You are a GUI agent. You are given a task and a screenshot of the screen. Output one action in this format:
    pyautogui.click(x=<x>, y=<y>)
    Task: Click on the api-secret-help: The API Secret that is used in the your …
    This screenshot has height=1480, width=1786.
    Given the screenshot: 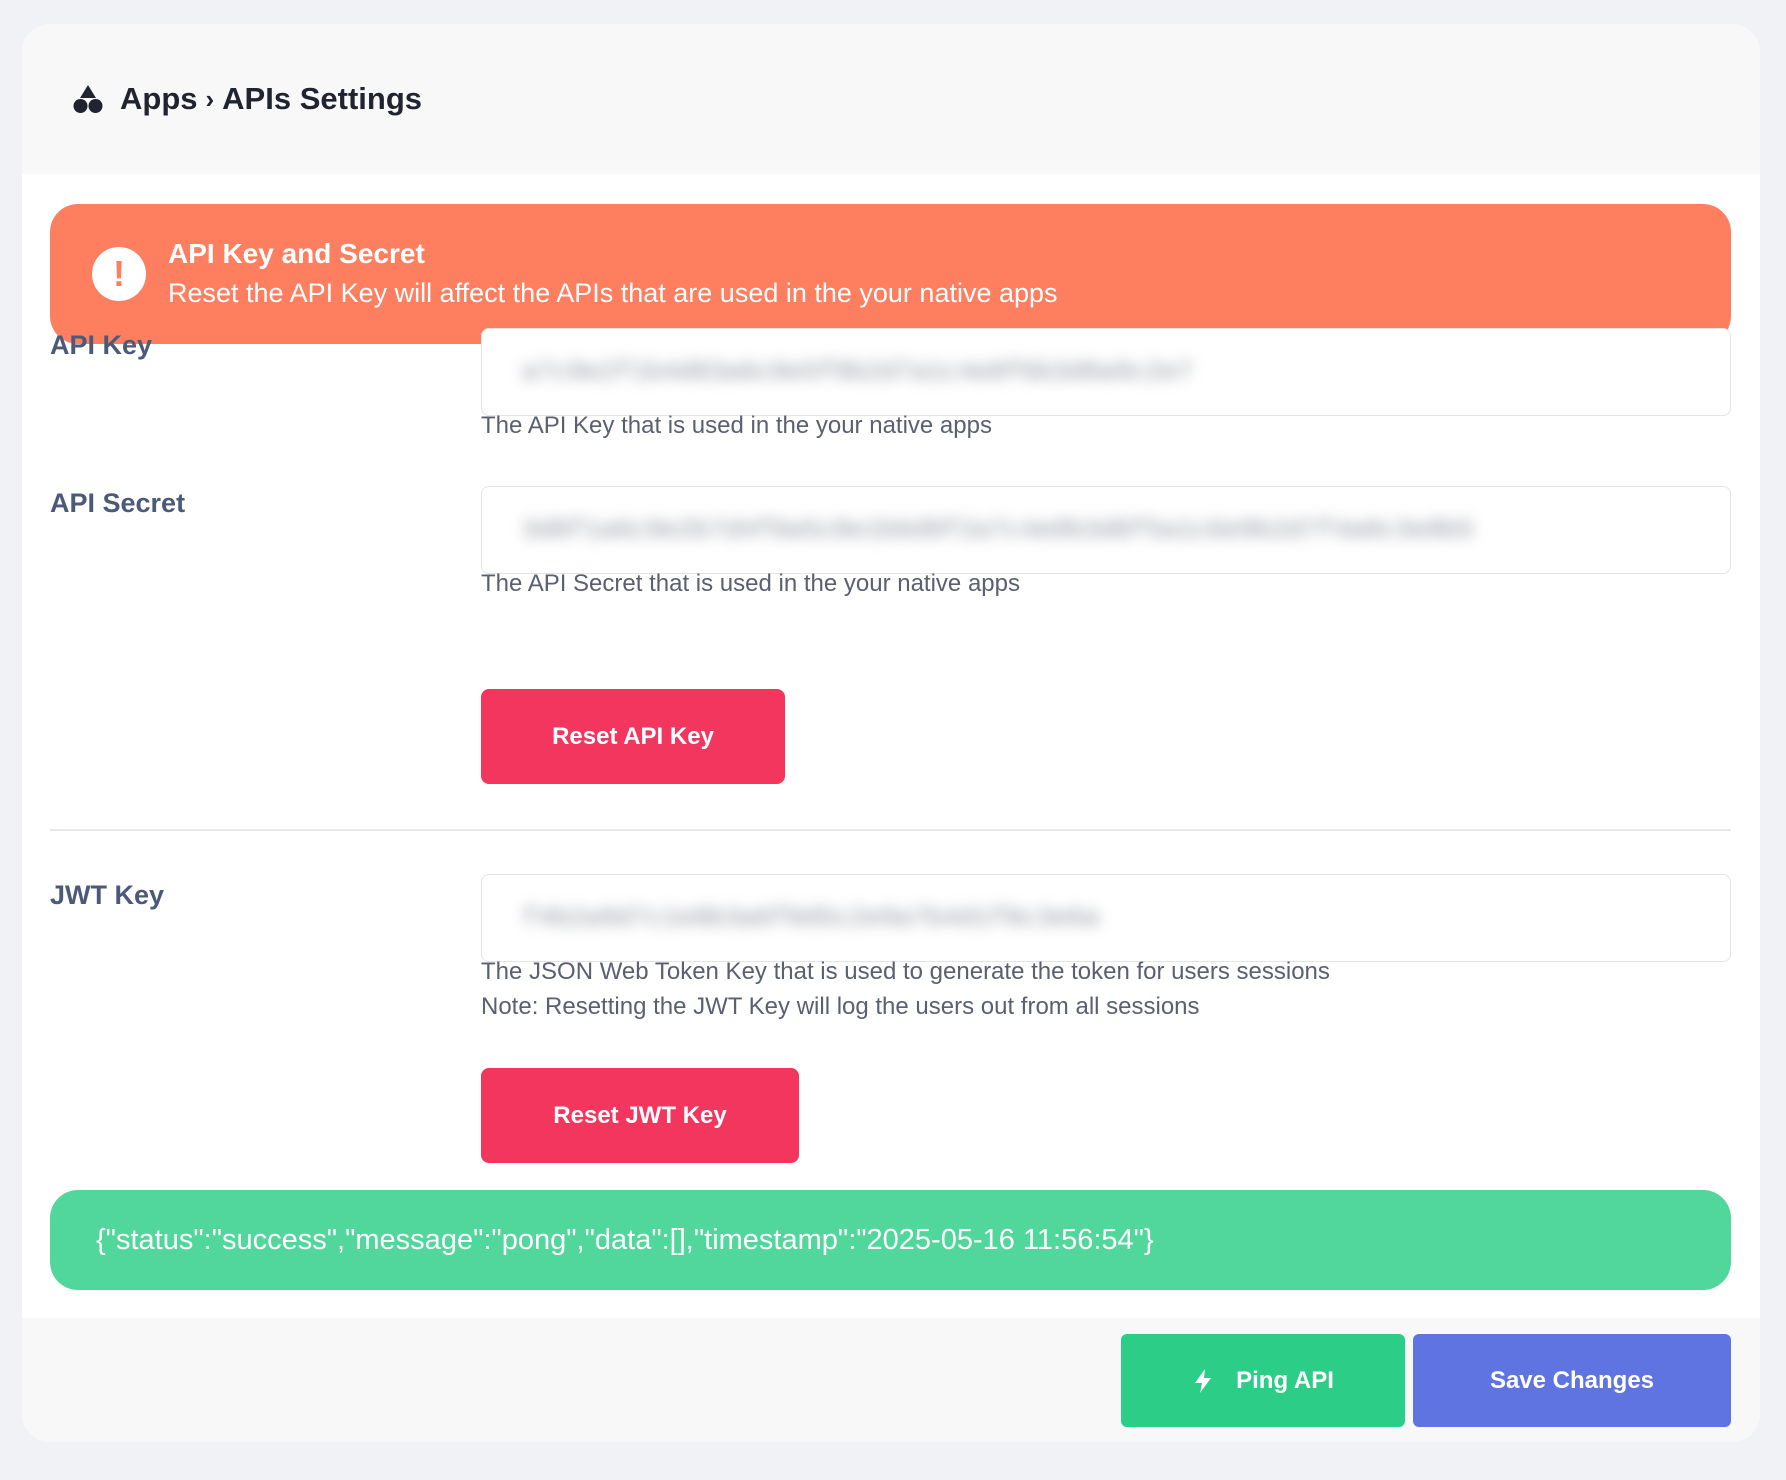 What is the action you would take?
    pyautogui.click(x=750, y=583)
    